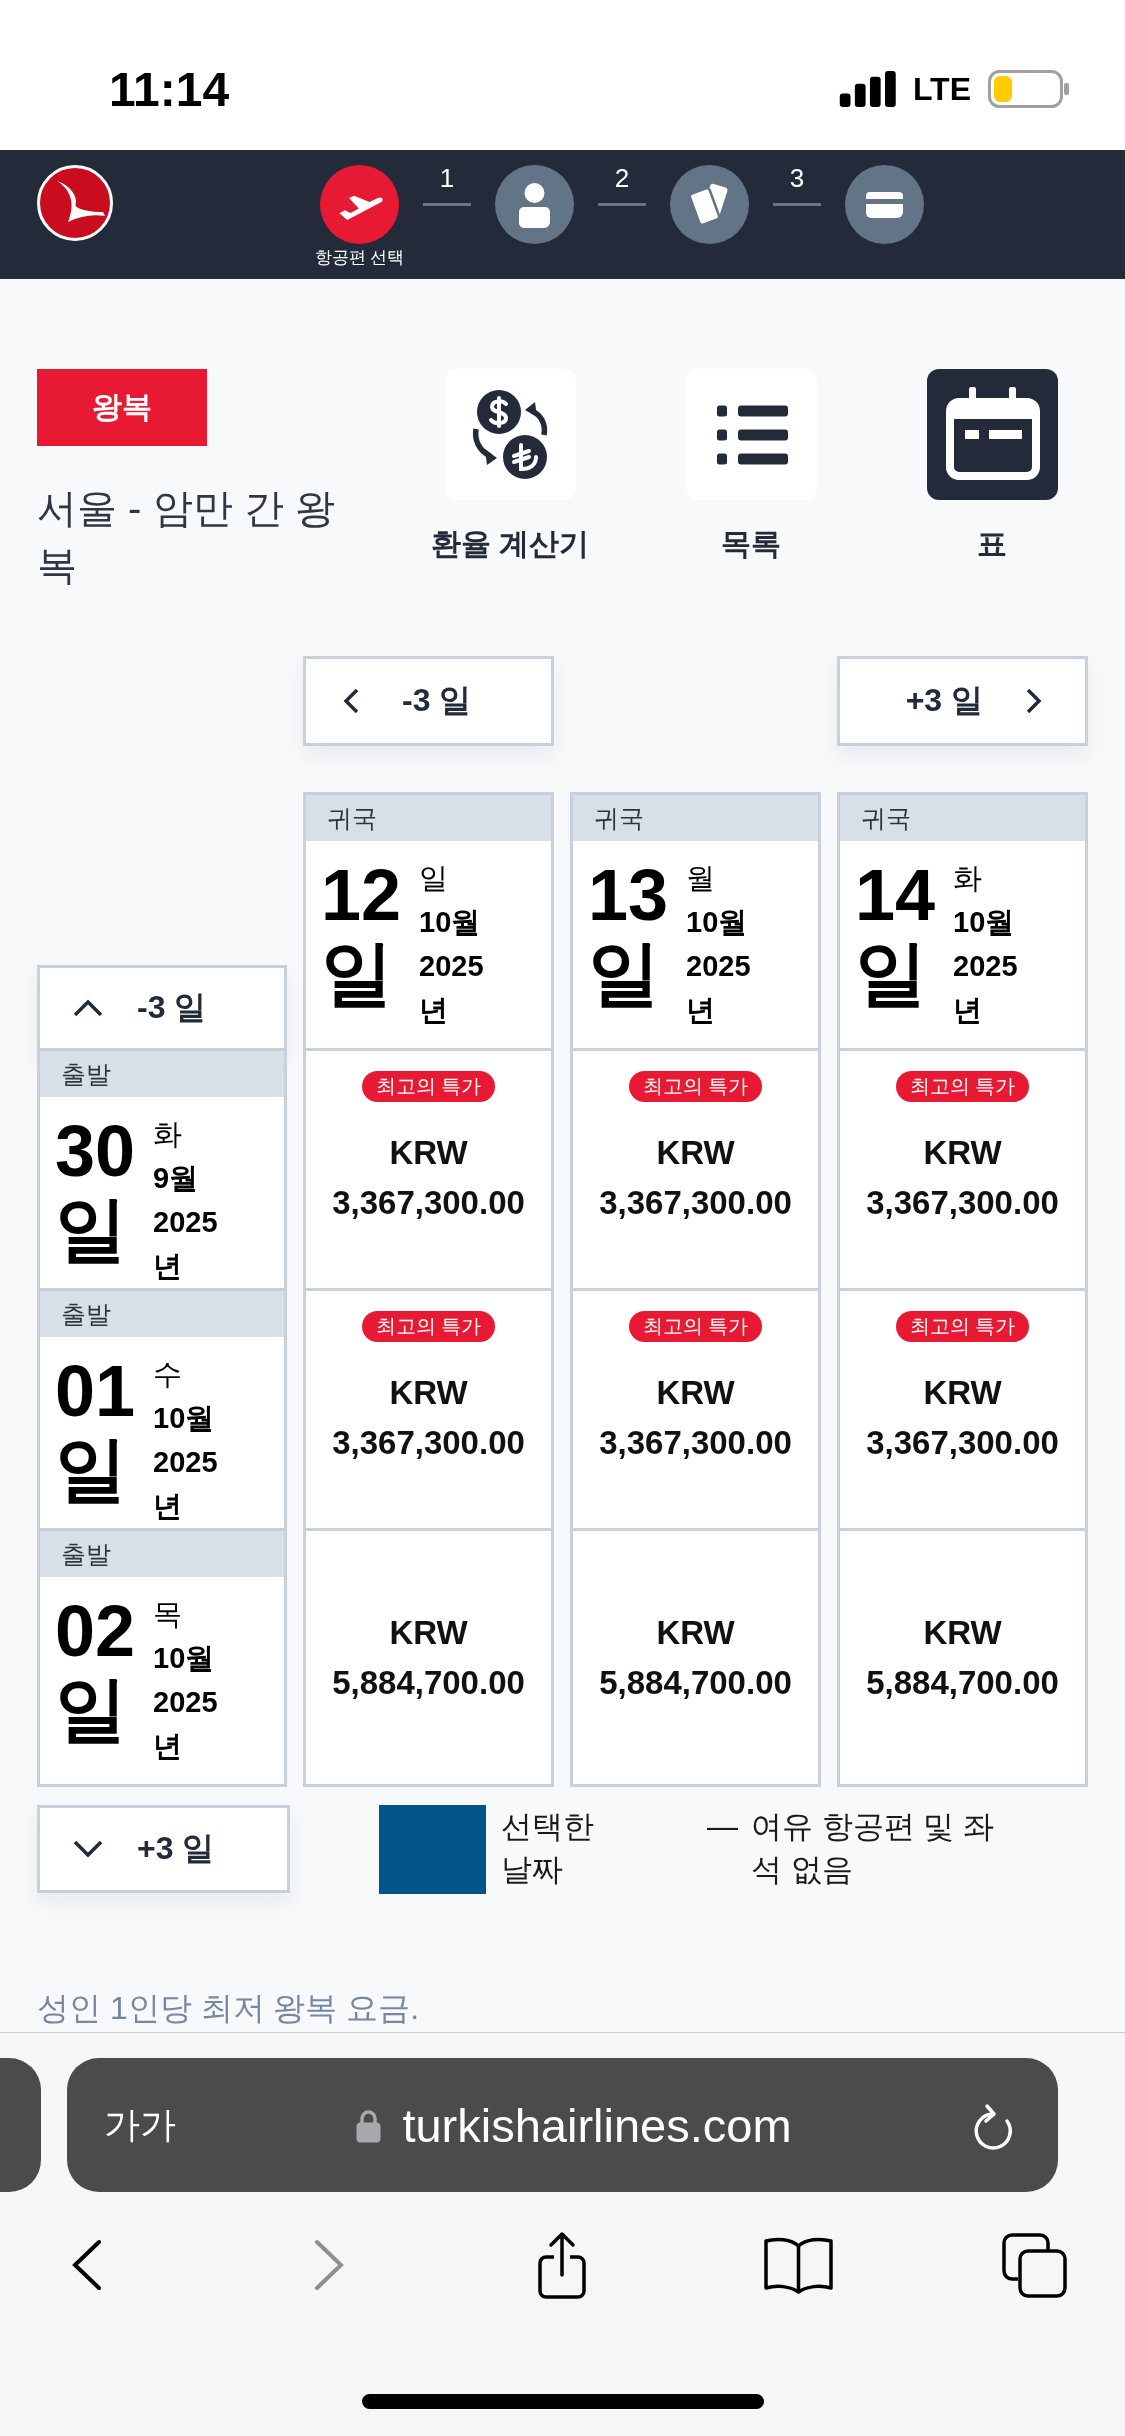 The height and width of the screenshot is (2436, 1125). Describe the element at coordinates (428, 701) in the screenshot. I see `previous-dates-button: -3 일` at that location.